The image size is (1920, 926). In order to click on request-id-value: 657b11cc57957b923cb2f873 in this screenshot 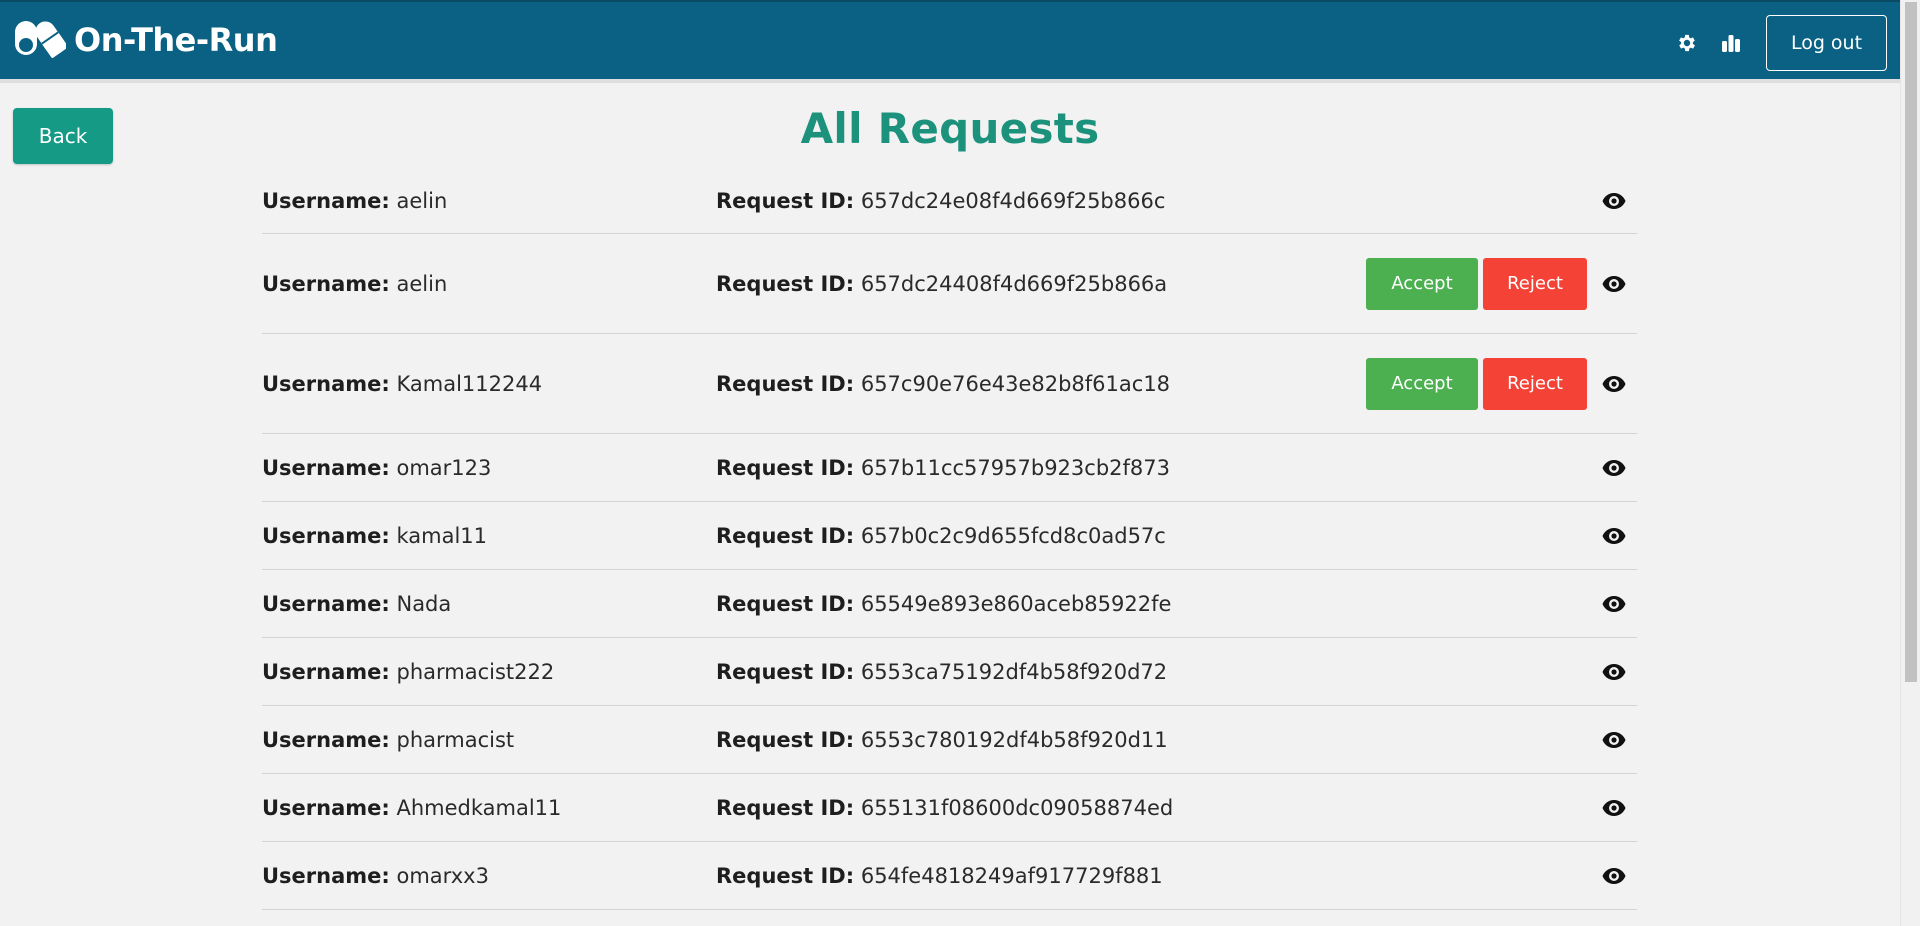, I will do `click(1015, 467)`.